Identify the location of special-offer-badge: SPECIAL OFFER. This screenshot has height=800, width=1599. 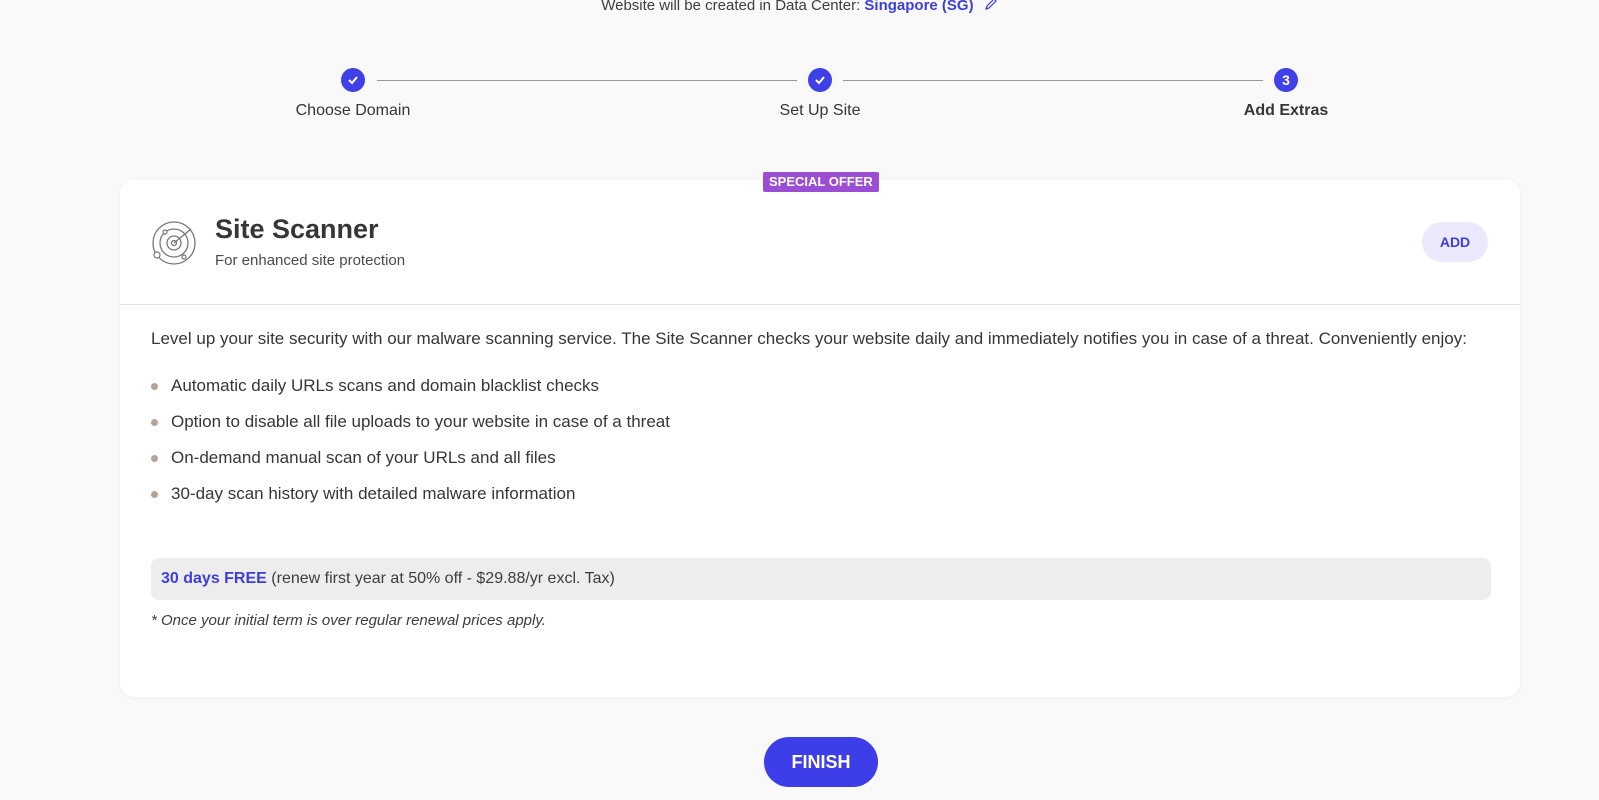
(821, 182).